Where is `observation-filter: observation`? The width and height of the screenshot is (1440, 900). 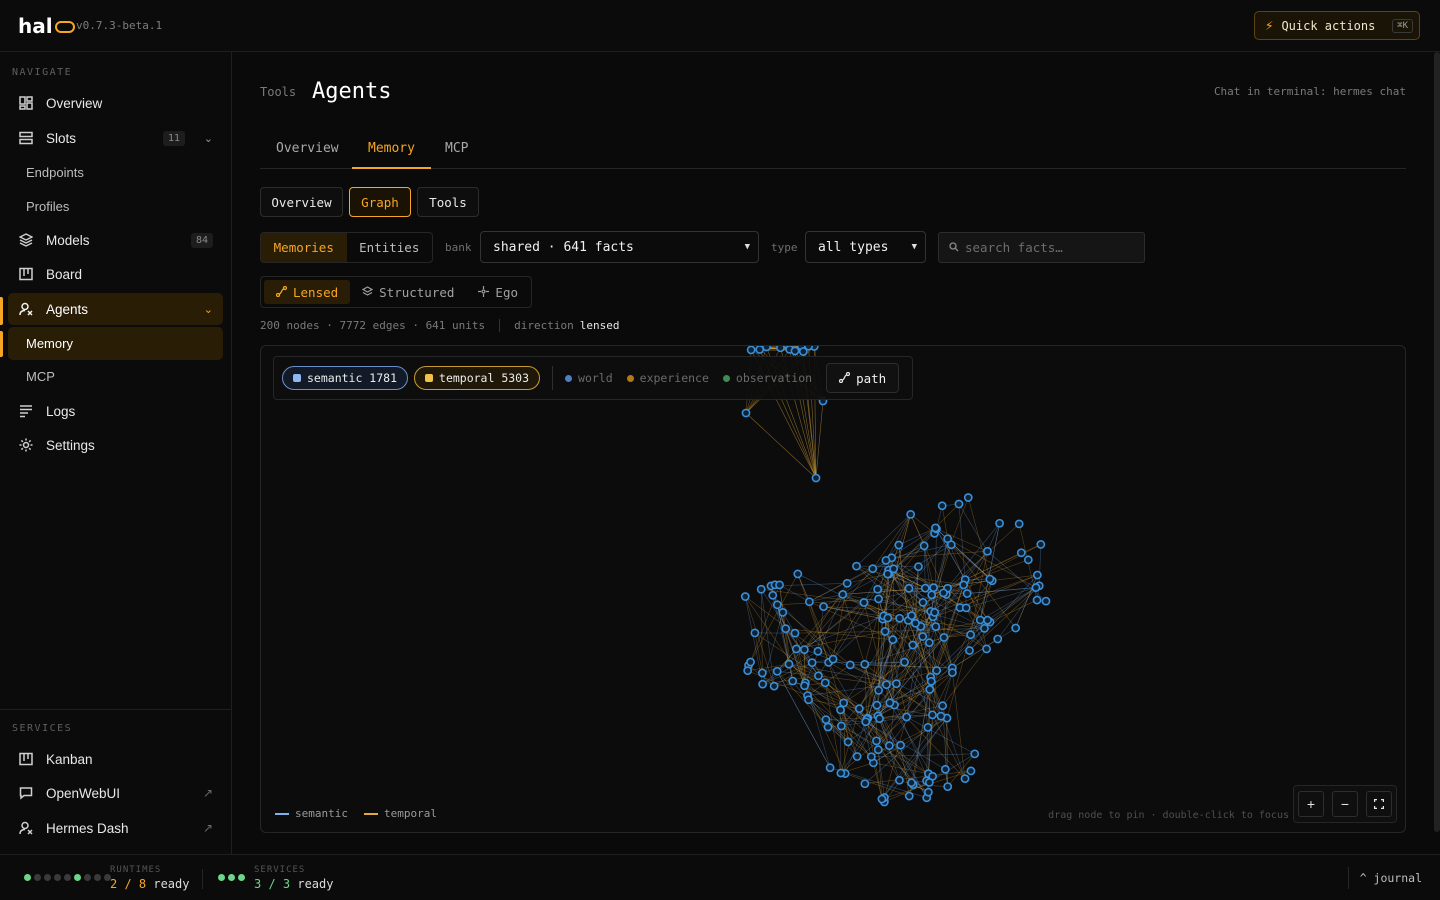 observation-filter: observation is located at coordinates (767, 378).